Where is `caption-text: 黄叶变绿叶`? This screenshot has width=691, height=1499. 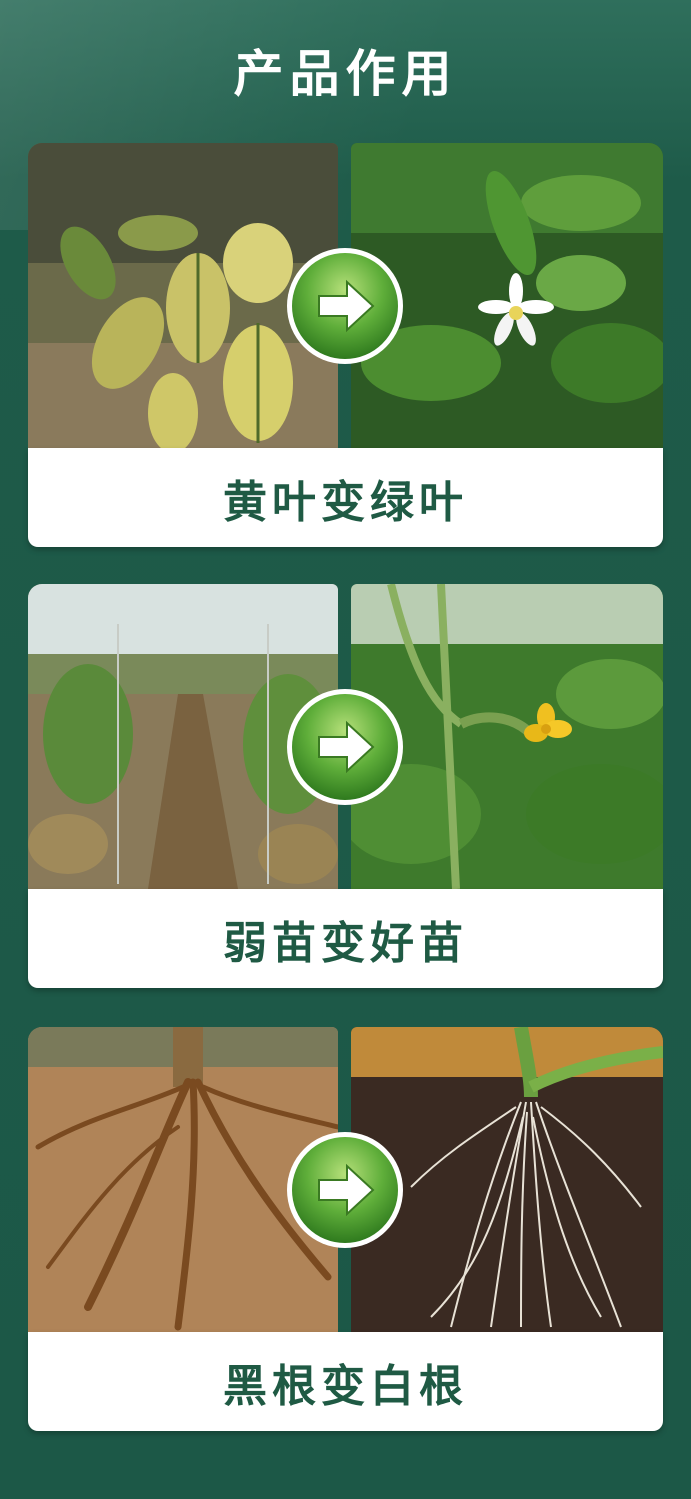
caption-text: 黄叶变绿叶 is located at coordinates (345, 502).